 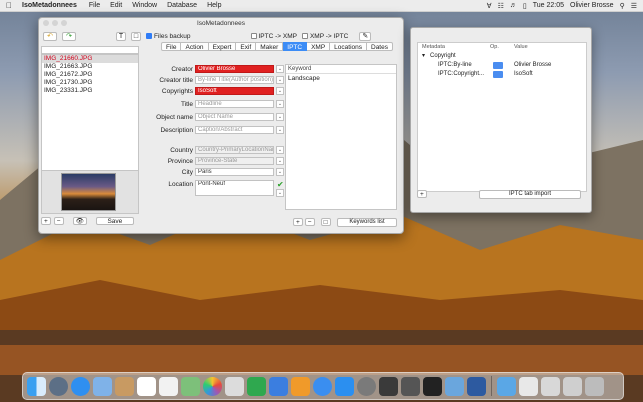 What do you see at coordinates (309, 222) in the screenshot?
I see `remove-keyword-button: −` at bounding box center [309, 222].